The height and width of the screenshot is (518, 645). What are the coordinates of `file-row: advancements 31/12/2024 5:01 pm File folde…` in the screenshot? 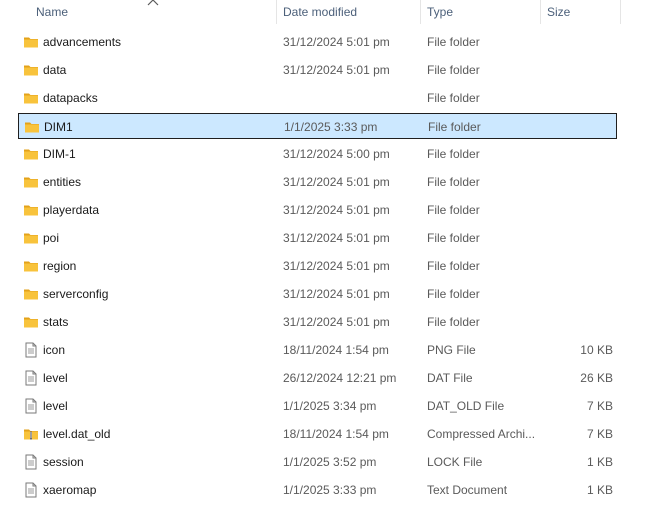 It's located at (317, 42).